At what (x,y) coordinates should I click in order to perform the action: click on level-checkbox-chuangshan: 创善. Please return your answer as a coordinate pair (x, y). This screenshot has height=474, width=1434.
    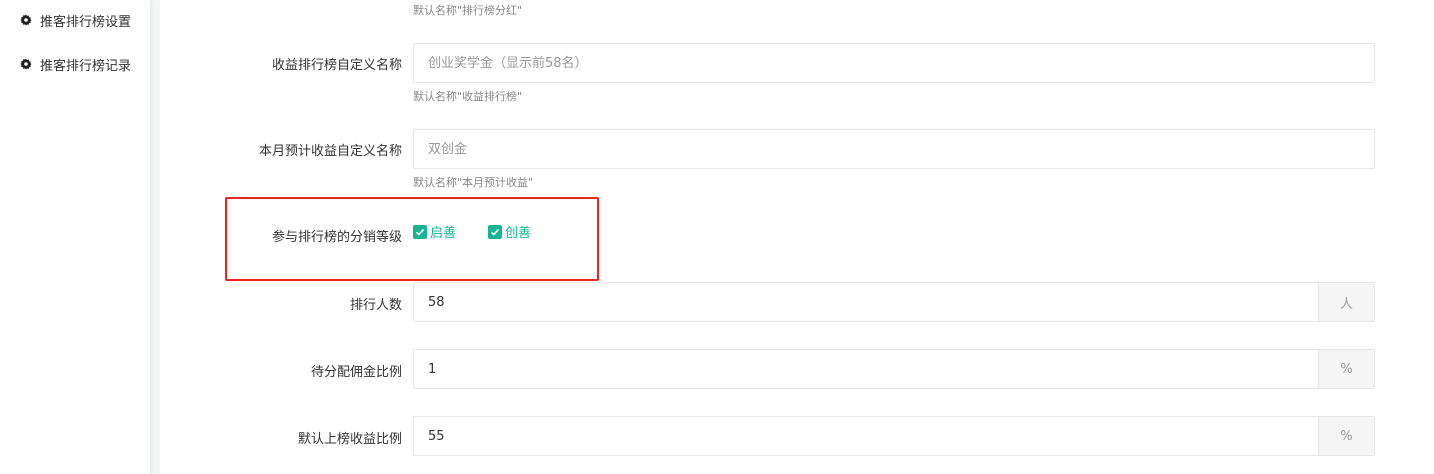
    Looking at the image, I should click on (509, 231).